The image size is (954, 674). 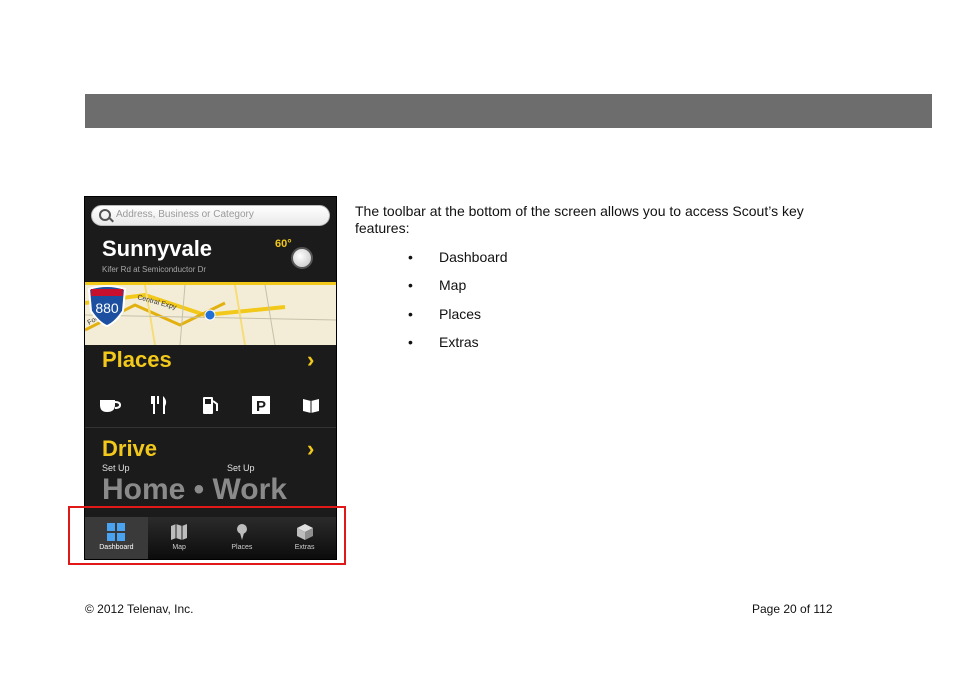 I want to click on location-pin-icon, so click(x=210, y=315).